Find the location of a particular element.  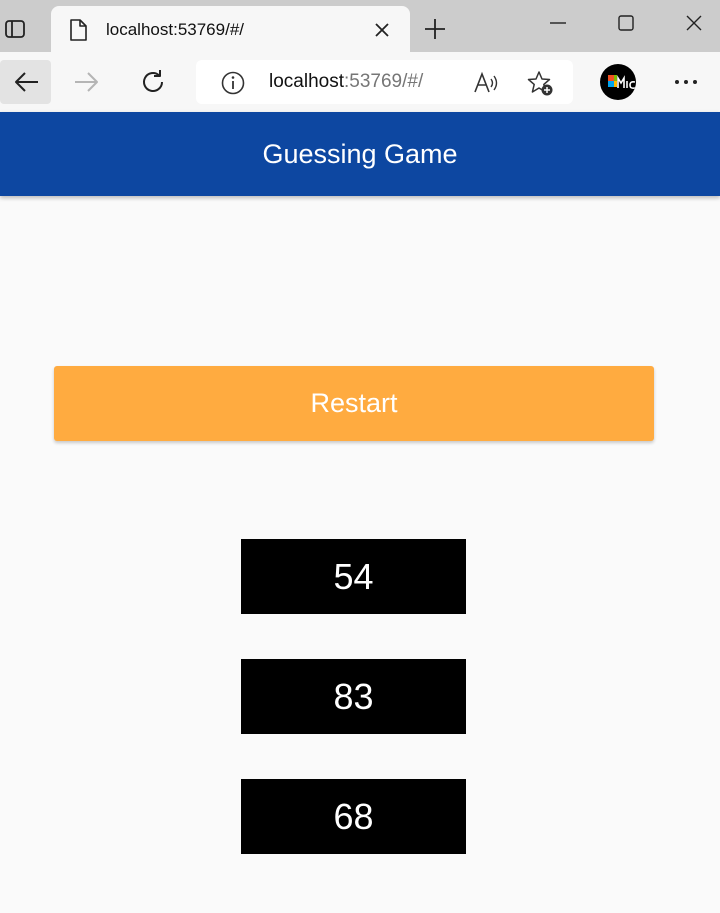

close-icon is located at coordinates (382, 30).